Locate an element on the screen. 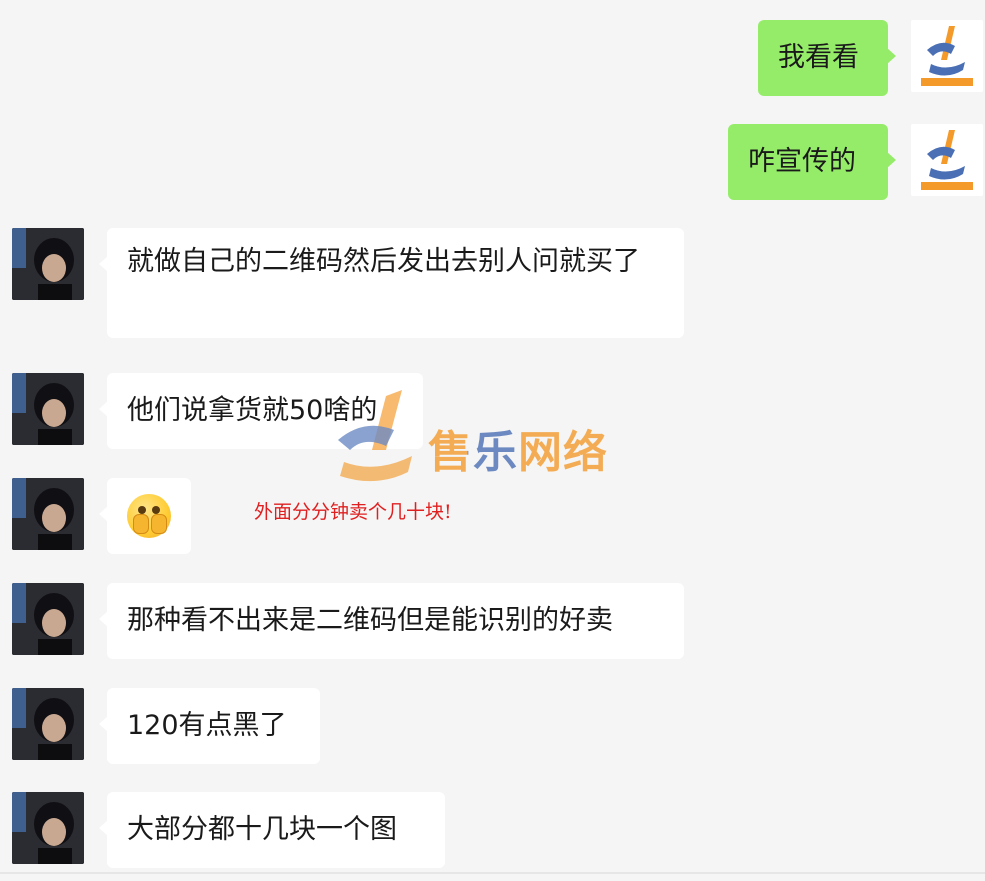  message-bubble-incoming: 120有点黑了 is located at coordinates (209, 726).